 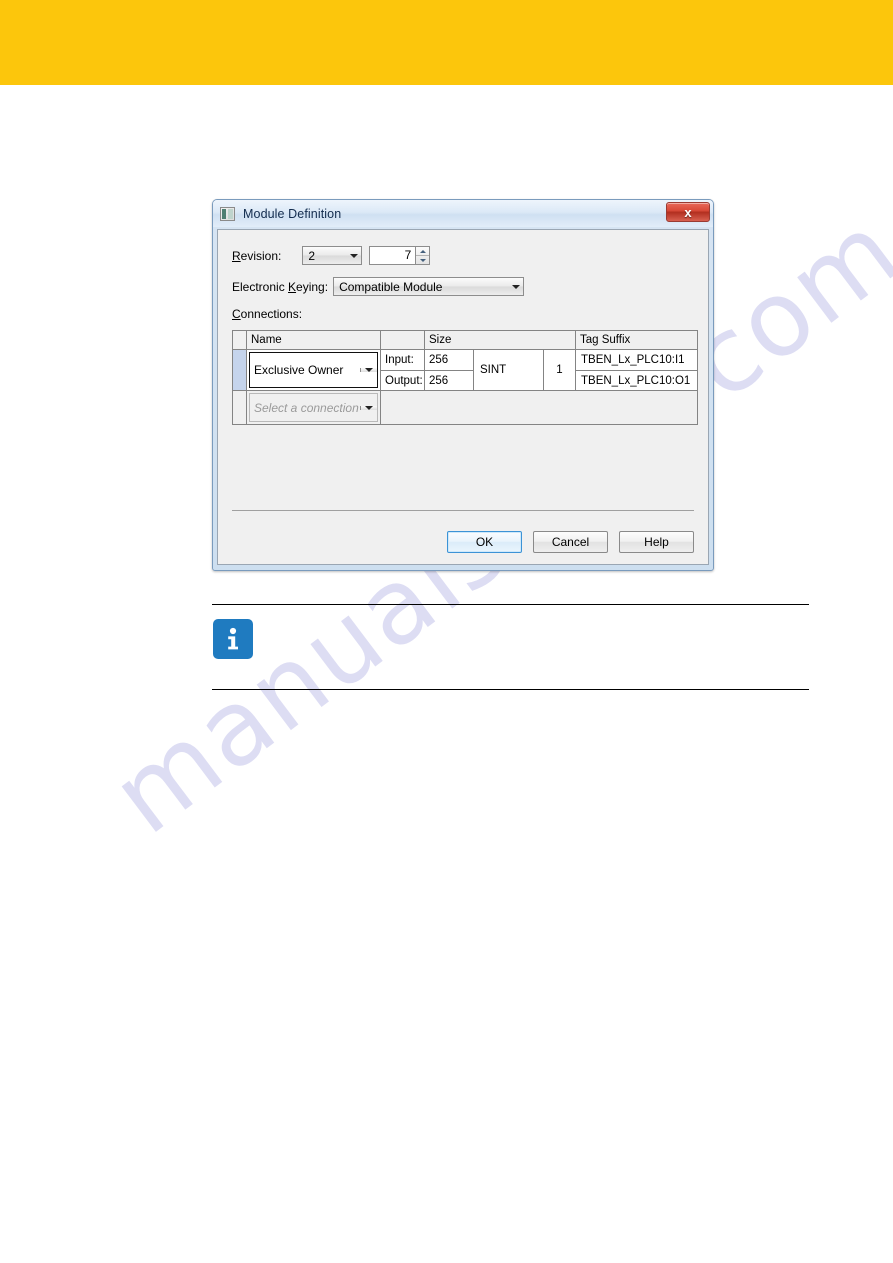 I want to click on ok-button: OK, so click(x=484, y=542).